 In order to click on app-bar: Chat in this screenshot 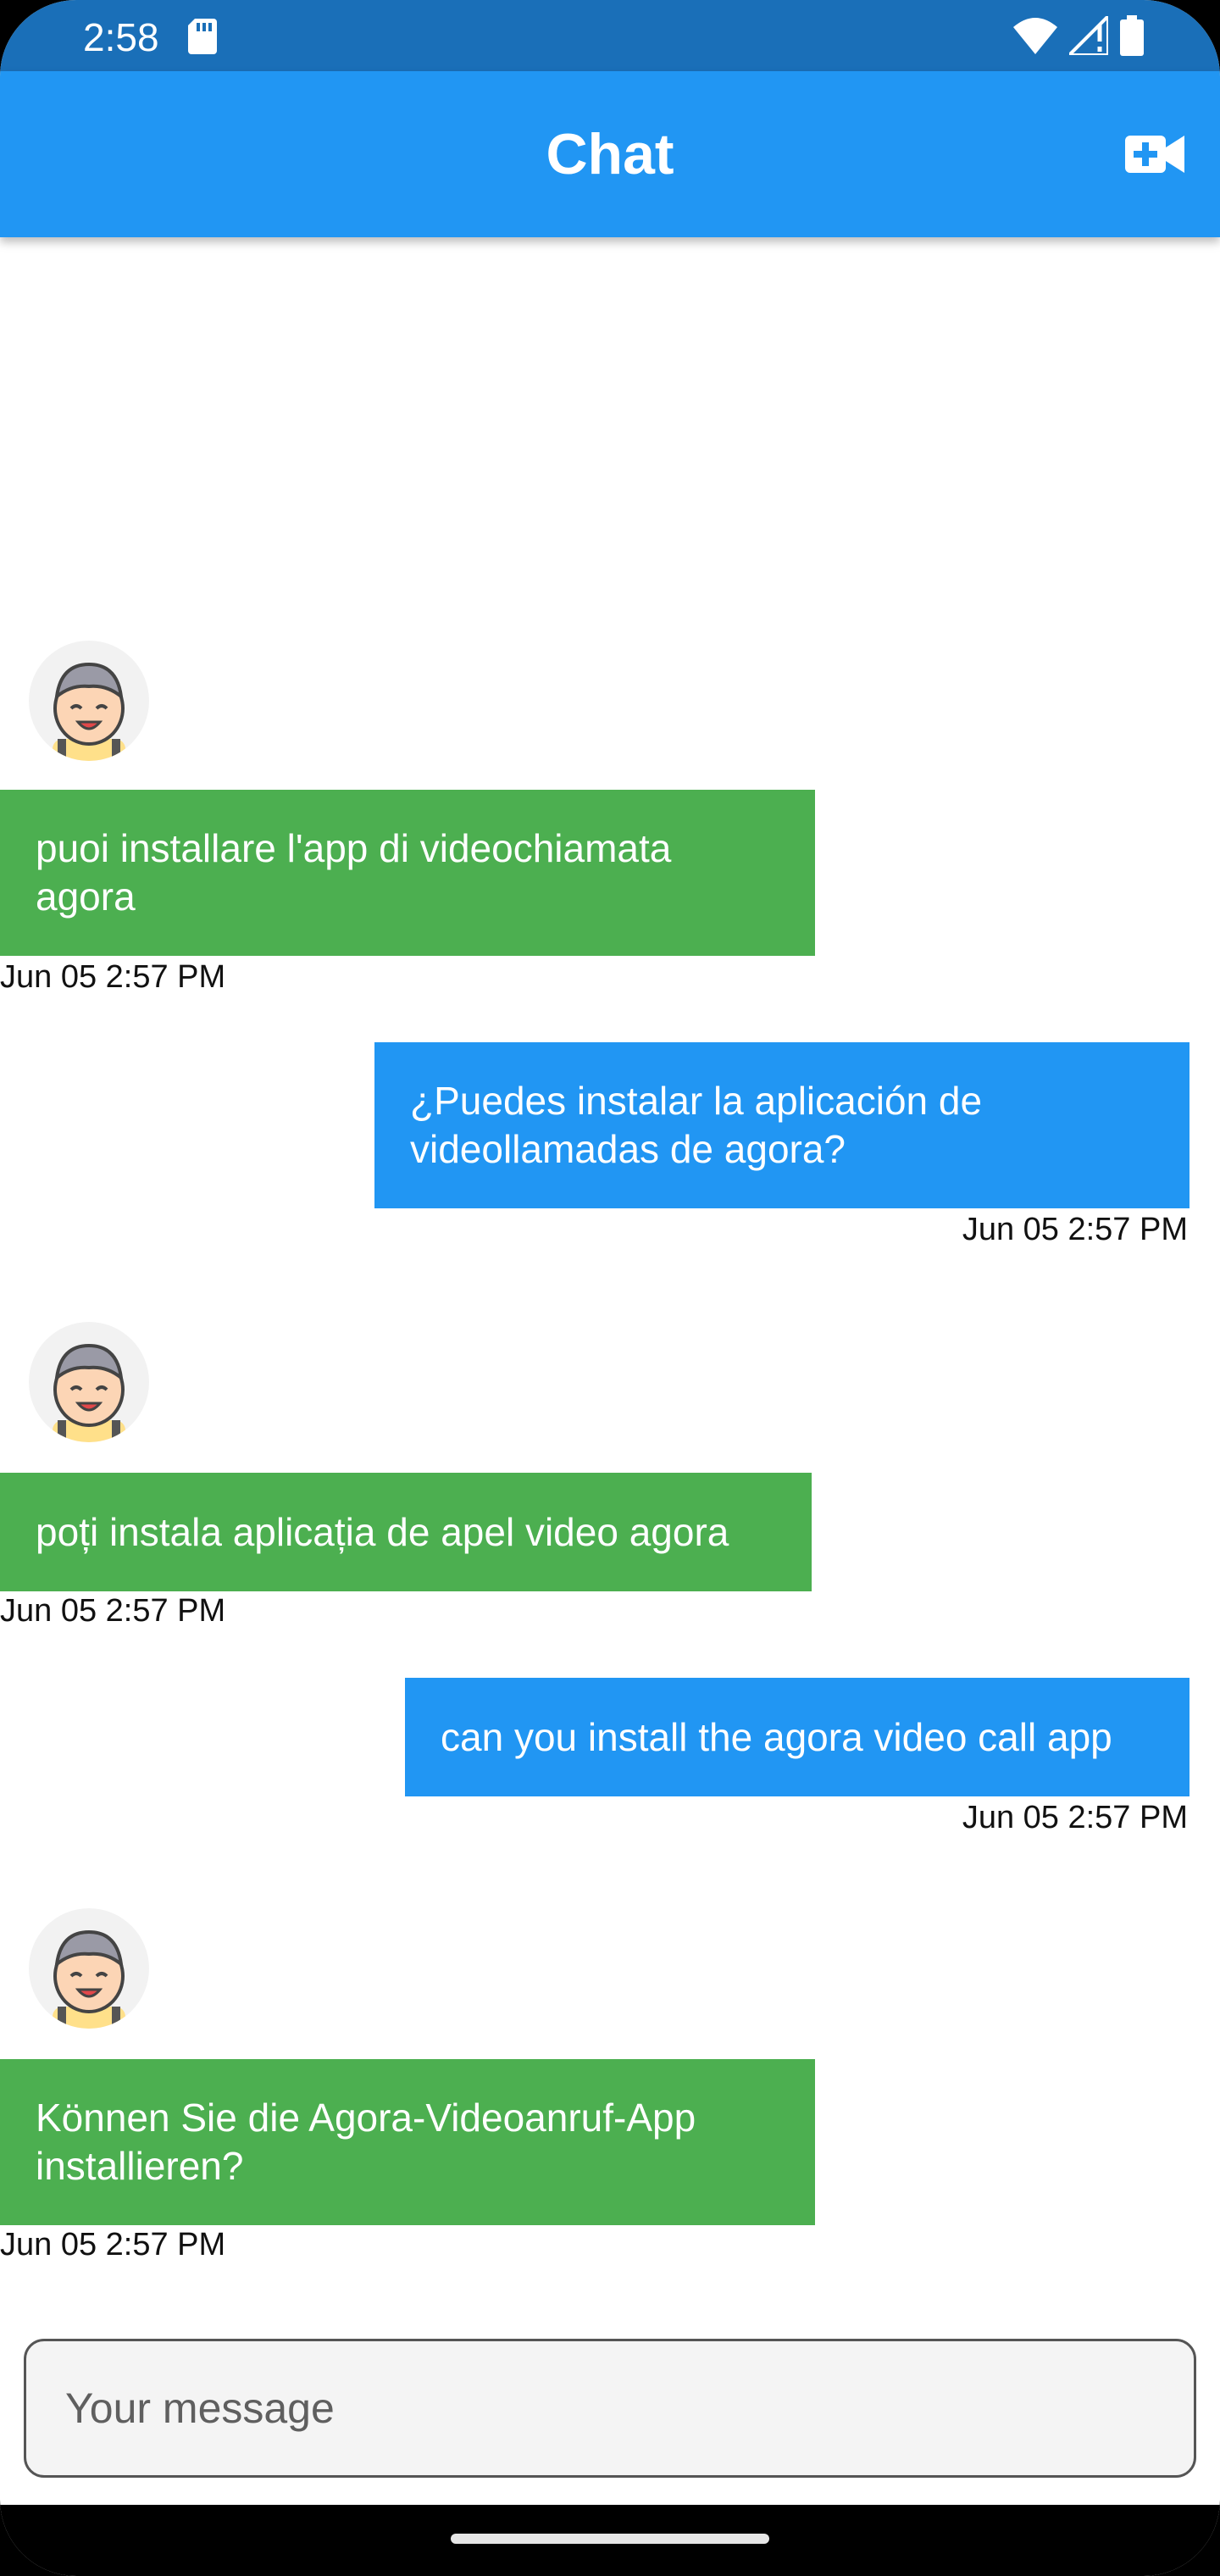, I will do `click(610, 154)`.